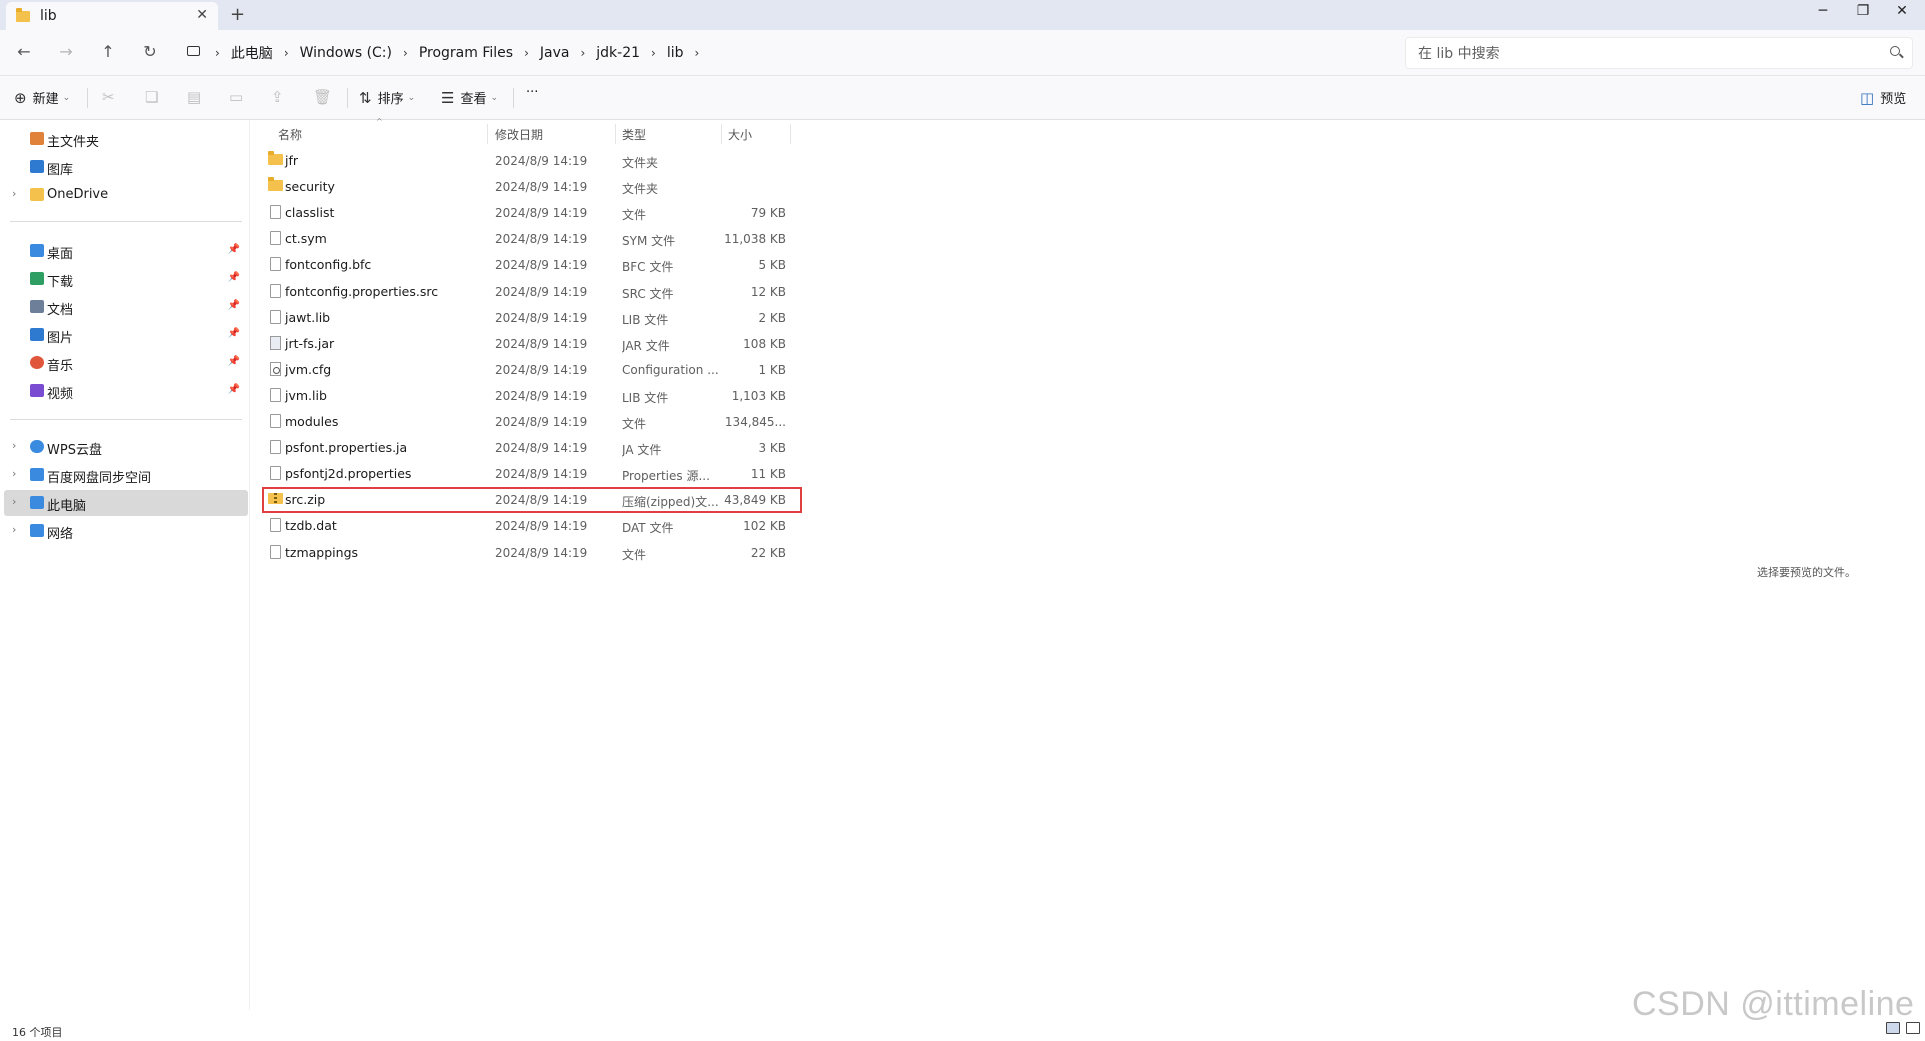 This screenshot has height=1041, width=1925. What do you see at coordinates (126, 503) in the screenshot?
I see `sidebar-item-this-pc: › 此电脑` at bounding box center [126, 503].